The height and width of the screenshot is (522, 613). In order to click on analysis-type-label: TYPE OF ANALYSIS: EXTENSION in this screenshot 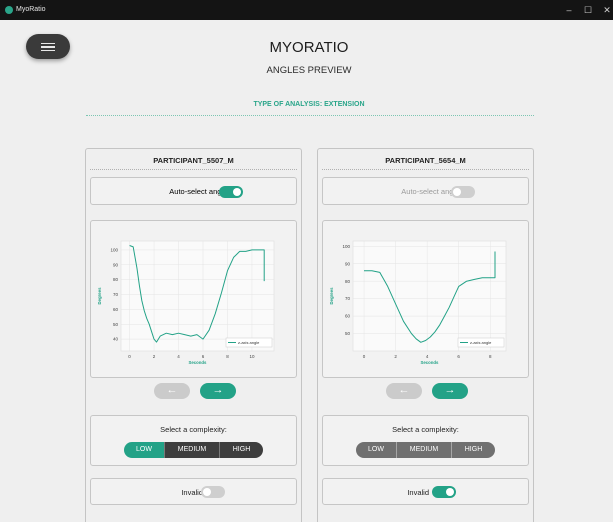, I will do `click(309, 104)`.